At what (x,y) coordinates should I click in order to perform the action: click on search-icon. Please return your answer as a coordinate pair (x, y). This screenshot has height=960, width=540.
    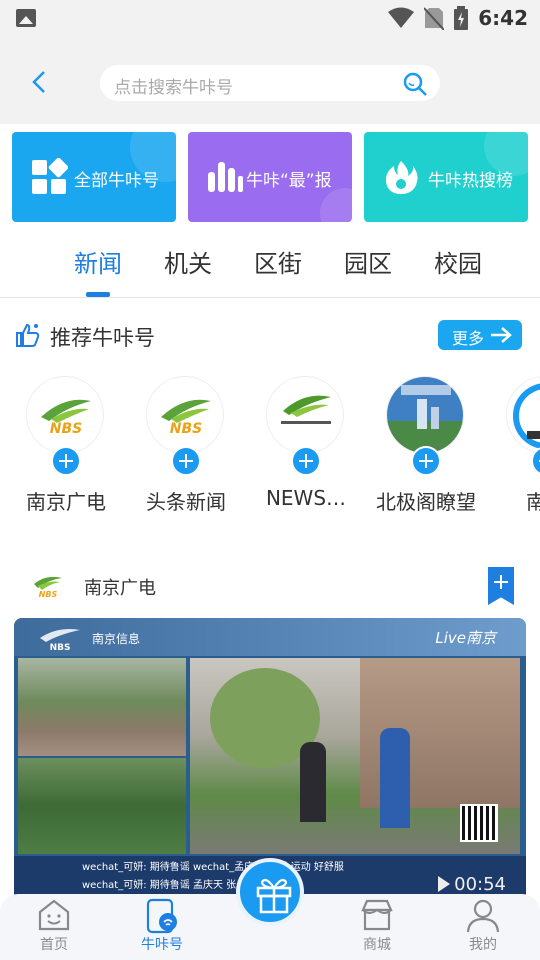
    Looking at the image, I should click on (415, 84).